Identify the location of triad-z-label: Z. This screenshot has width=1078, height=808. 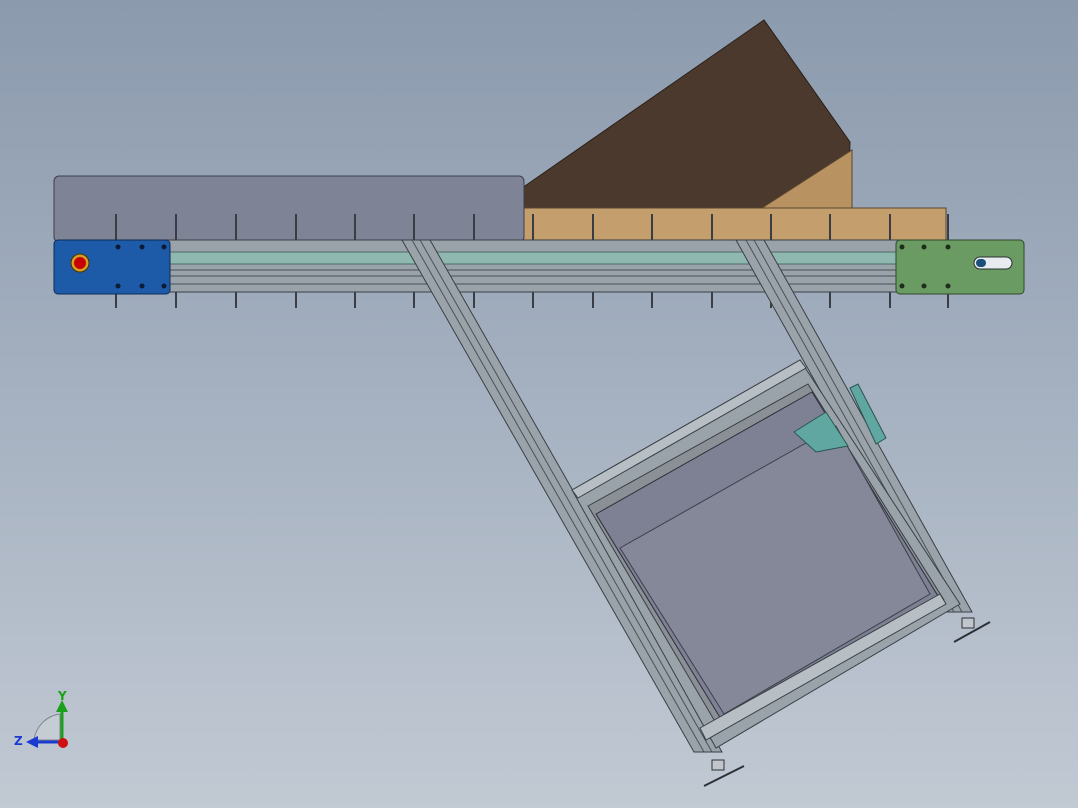
(18, 741).